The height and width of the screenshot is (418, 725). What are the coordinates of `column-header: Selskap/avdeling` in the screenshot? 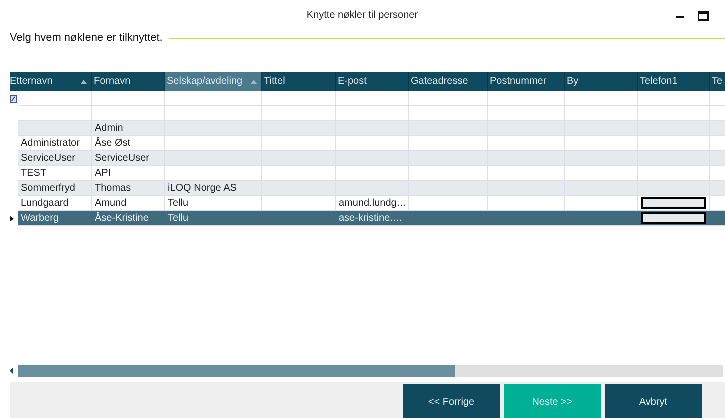 It's located at (213, 81).